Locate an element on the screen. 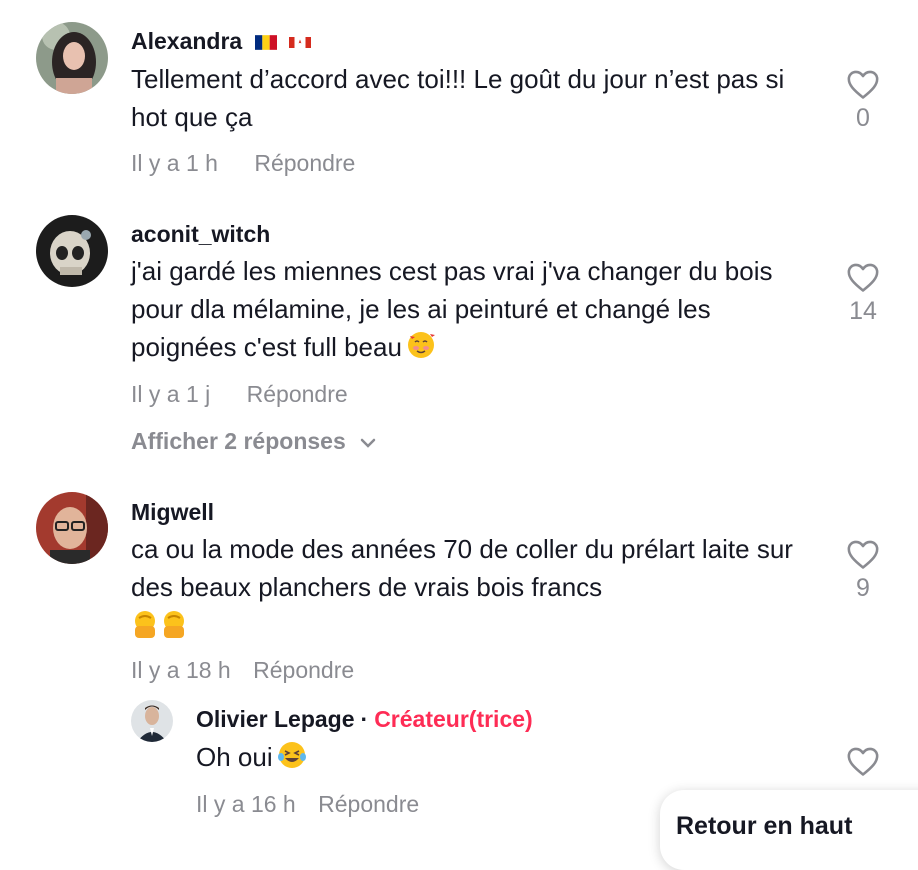 This screenshot has width=918, height=870. comment-username: aconit_witch is located at coordinates (200, 234).